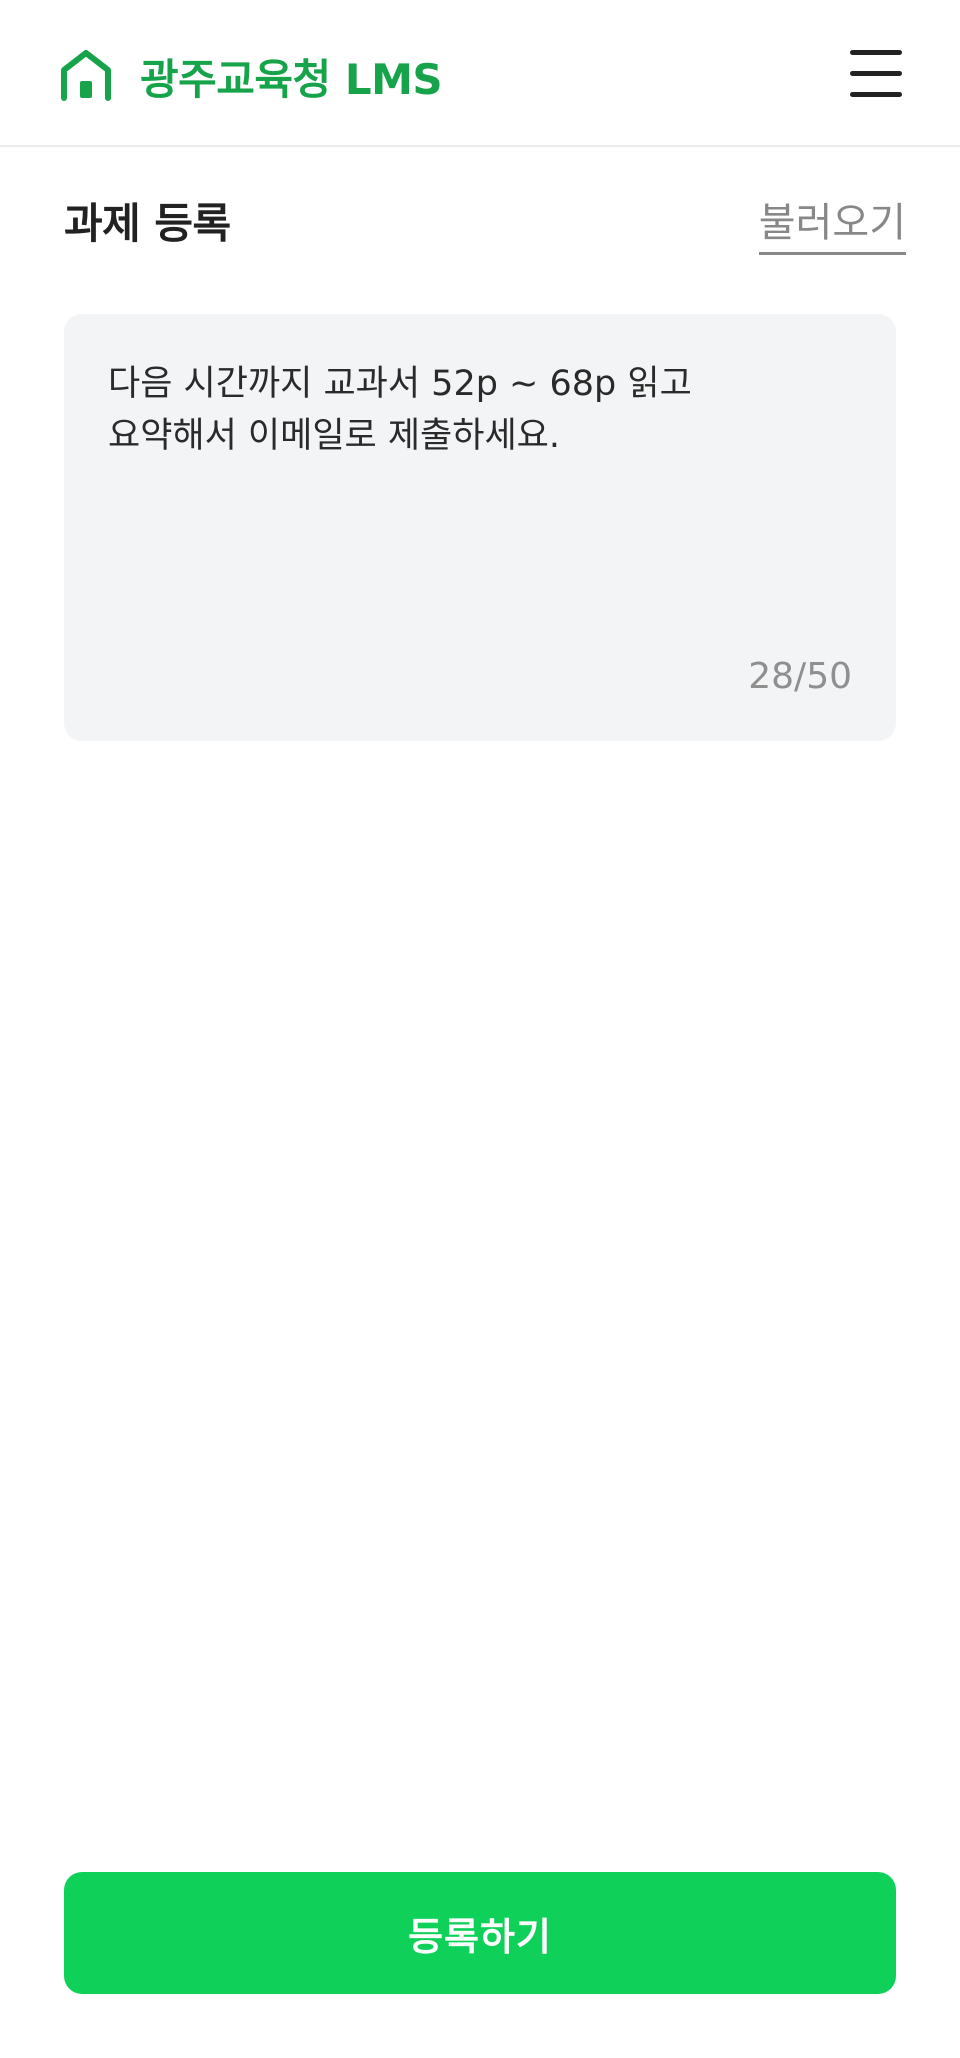 The height and width of the screenshot is (2058, 960). Describe the element at coordinates (832, 222) in the screenshot. I see `load-button: 불러오기` at that location.